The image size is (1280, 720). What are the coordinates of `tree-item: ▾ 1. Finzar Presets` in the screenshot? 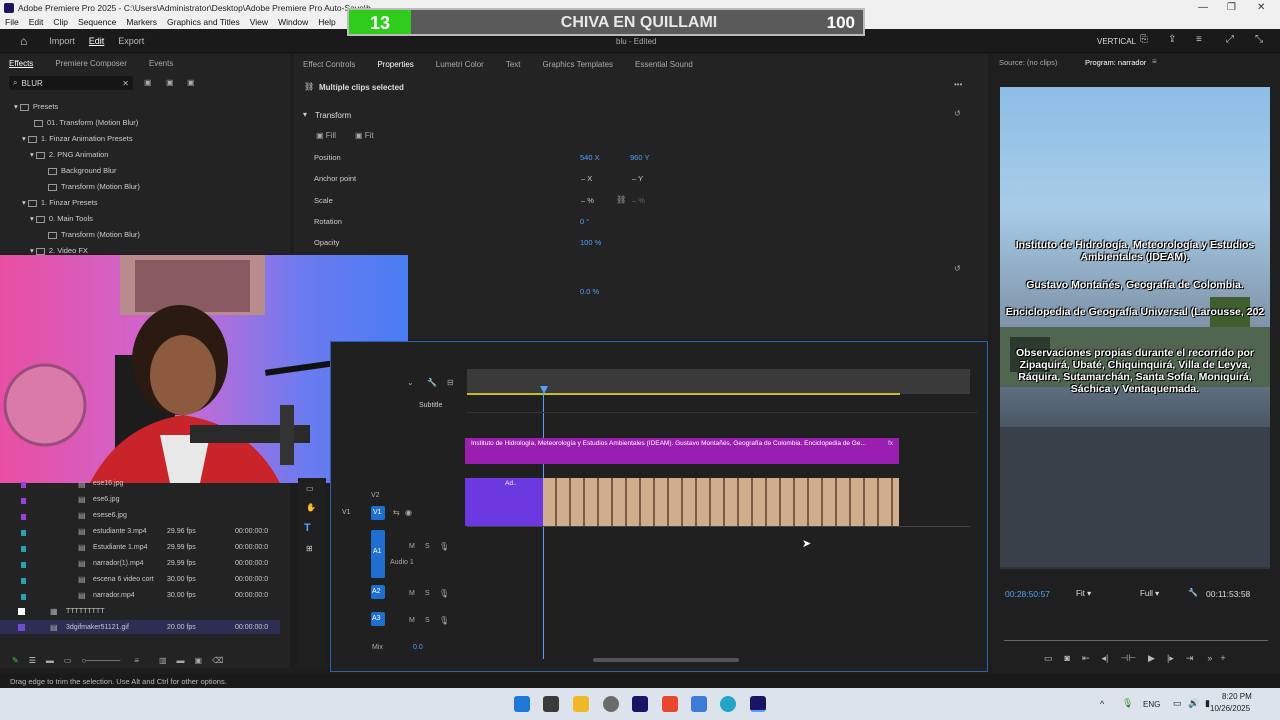 It's located at (60, 202).